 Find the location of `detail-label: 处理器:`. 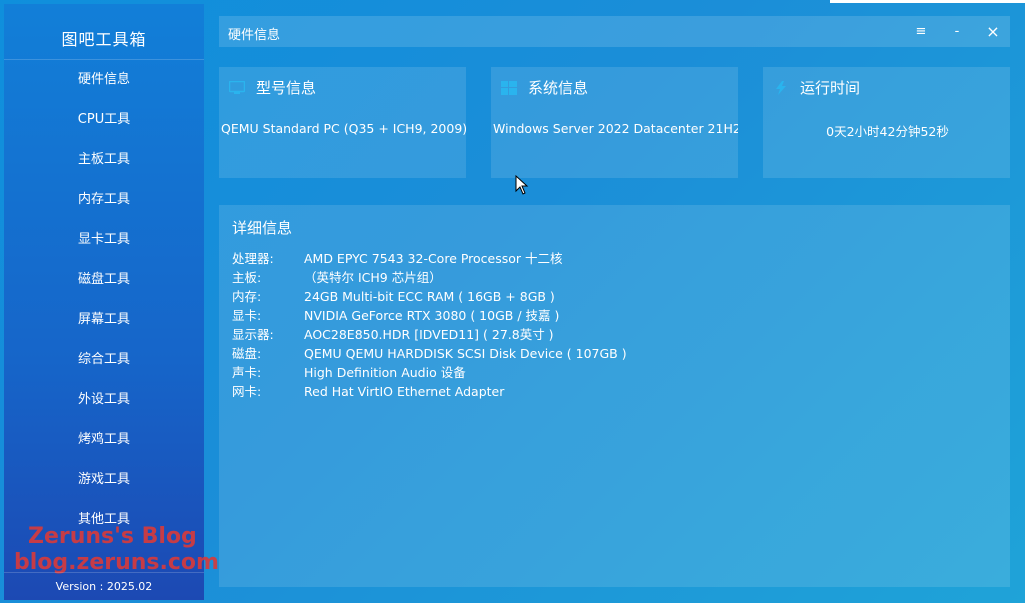

detail-label: 处理器: is located at coordinates (253, 258).